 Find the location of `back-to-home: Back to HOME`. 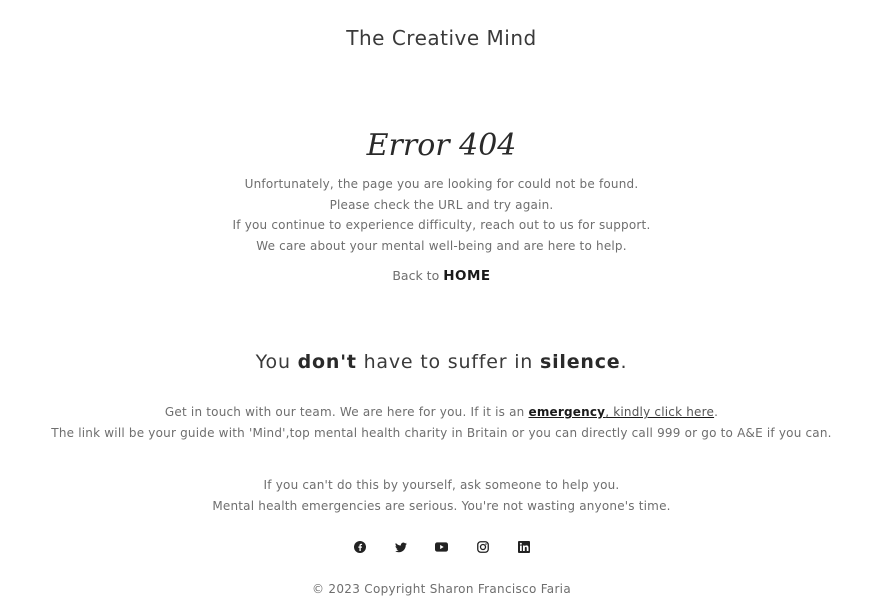

back-to-home: Back to HOME is located at coordinates (441, 276).